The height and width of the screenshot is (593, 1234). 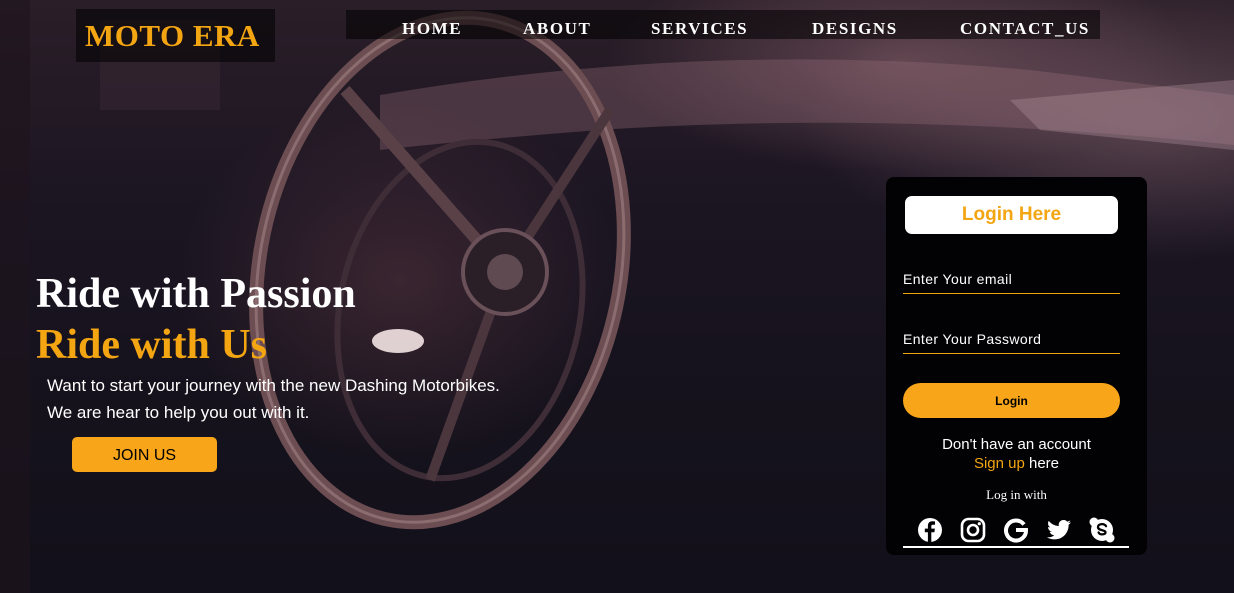 What do you see at coordinates (1011, 339) in the screenshot?
I see `password-field` at bounding box center [1011, 339].